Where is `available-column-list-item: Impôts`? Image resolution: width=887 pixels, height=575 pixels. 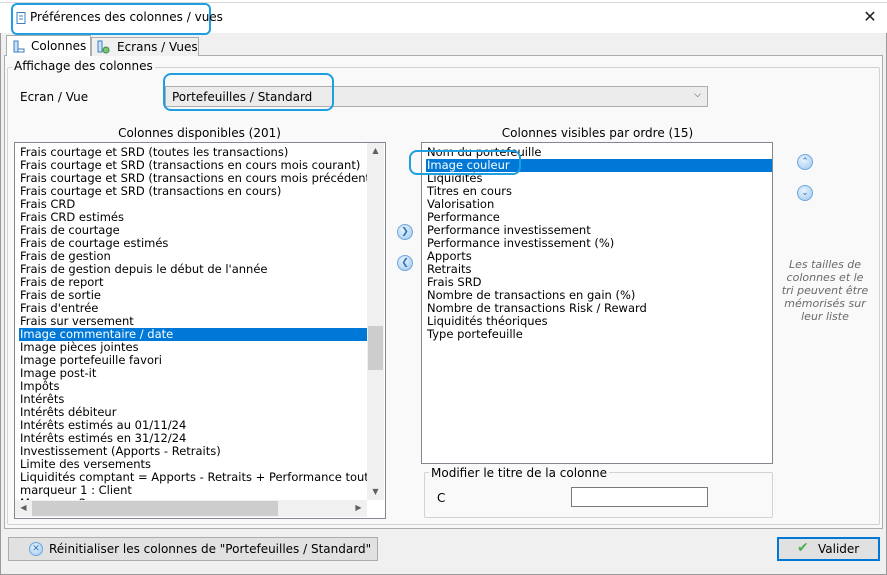 available-column-list-item: Impôts is located at coordinates (194, 386).